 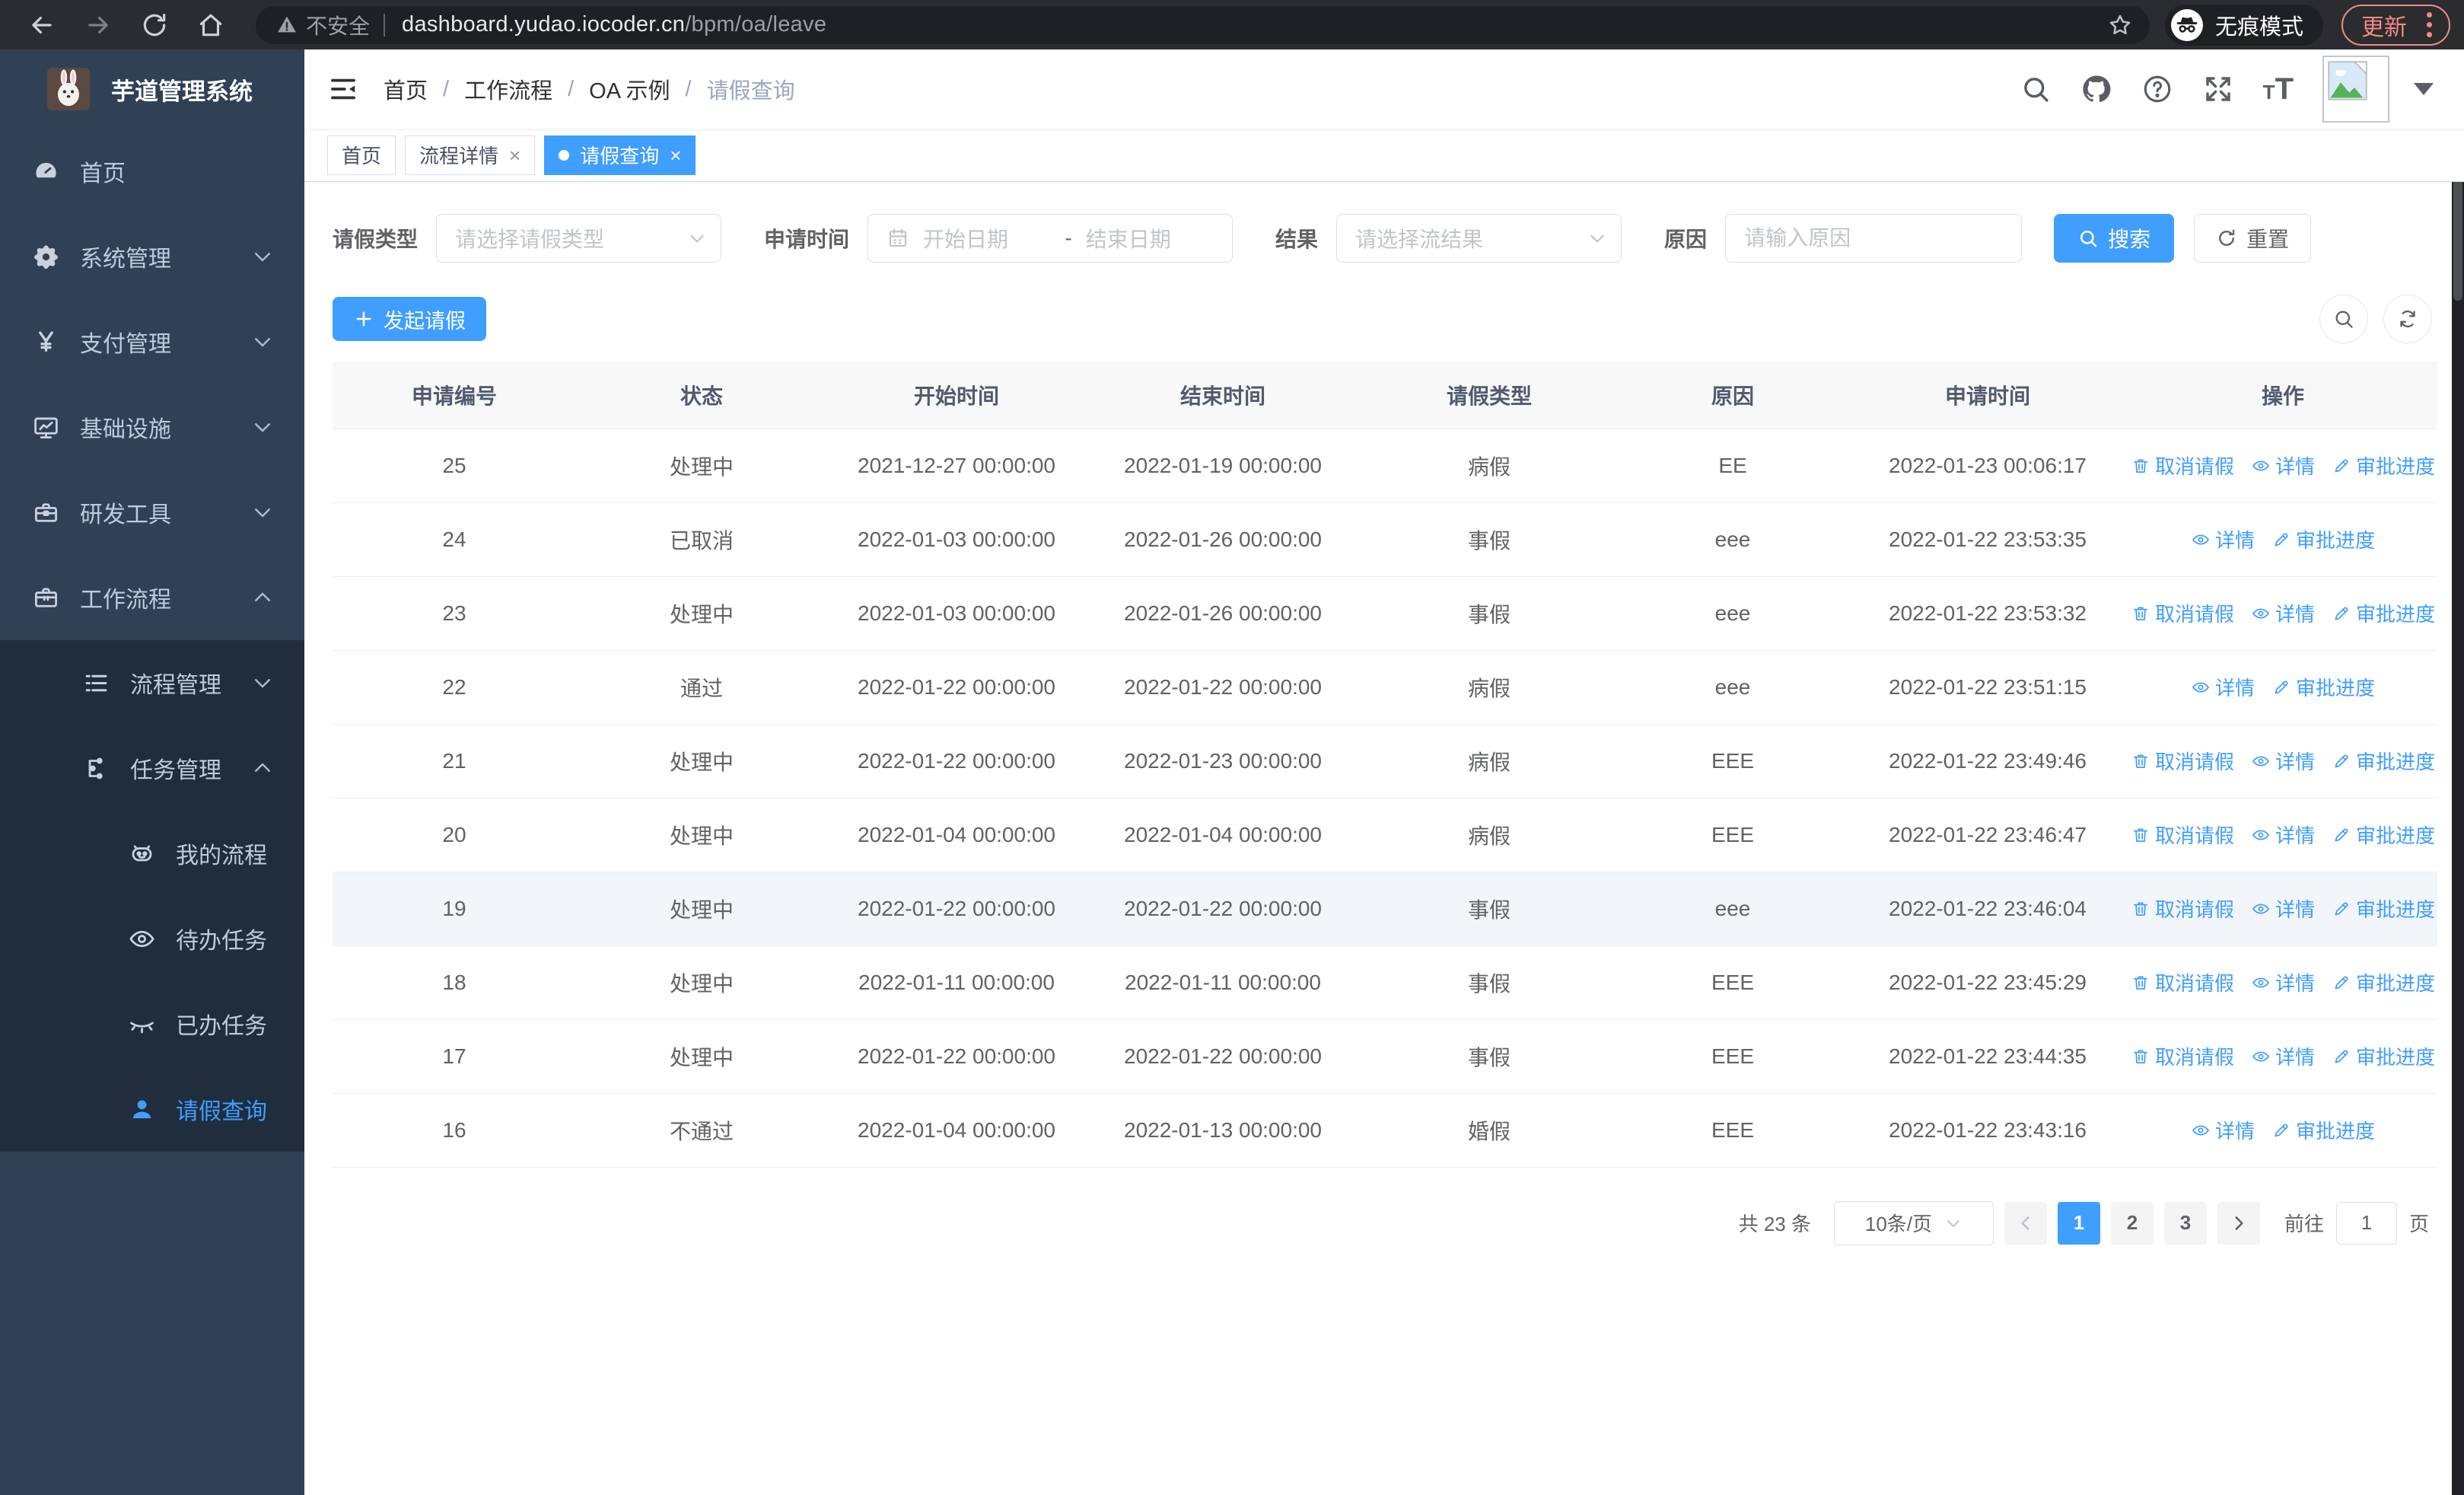 I want to click on sidebar-item-4: 研发工具, so click(x=152, y=512).